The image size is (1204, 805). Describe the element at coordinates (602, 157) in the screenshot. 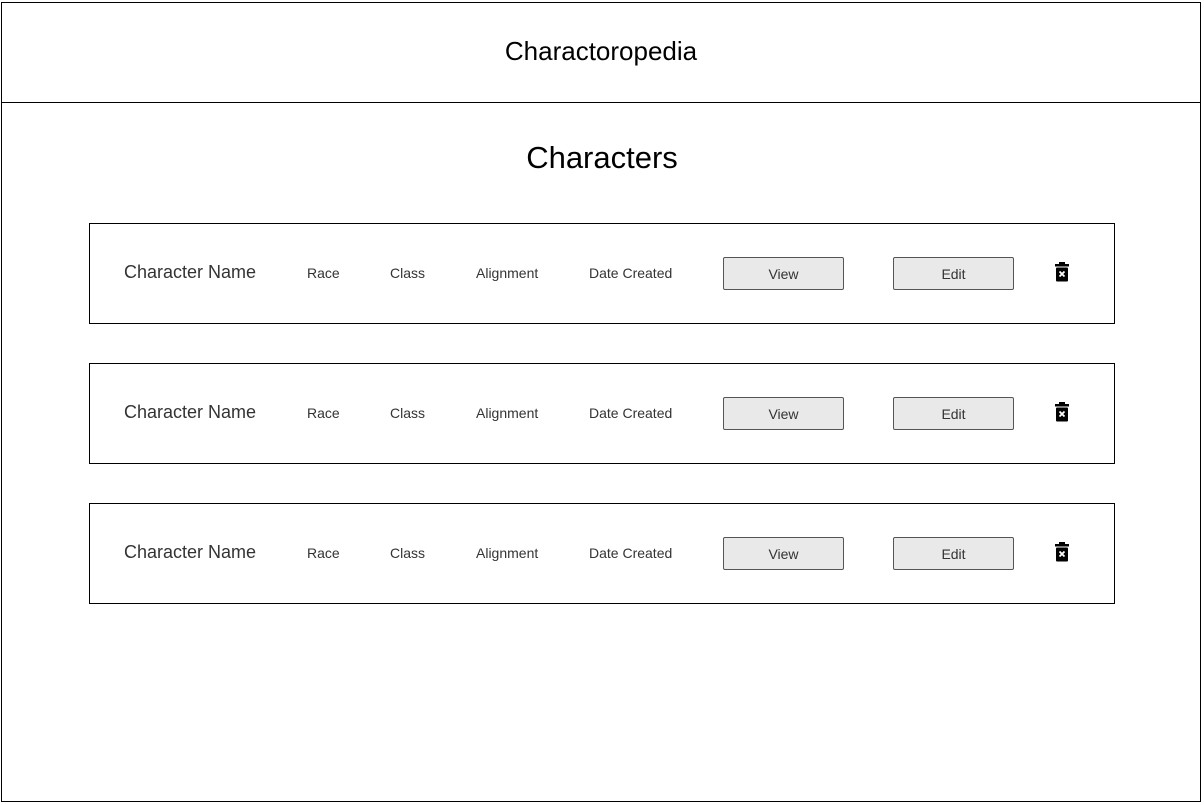

I see `page-title: Characters` at that location.